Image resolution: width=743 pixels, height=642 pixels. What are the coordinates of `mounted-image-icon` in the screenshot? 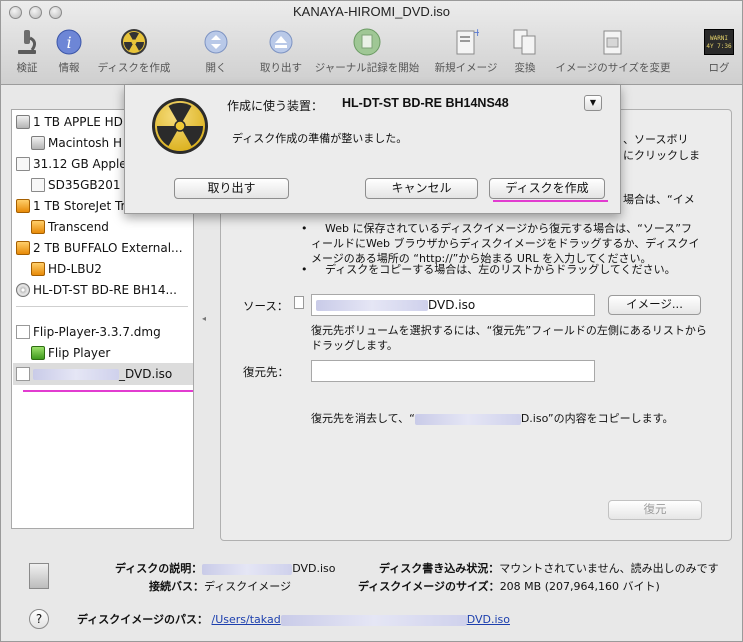 It's located at (38, 353).